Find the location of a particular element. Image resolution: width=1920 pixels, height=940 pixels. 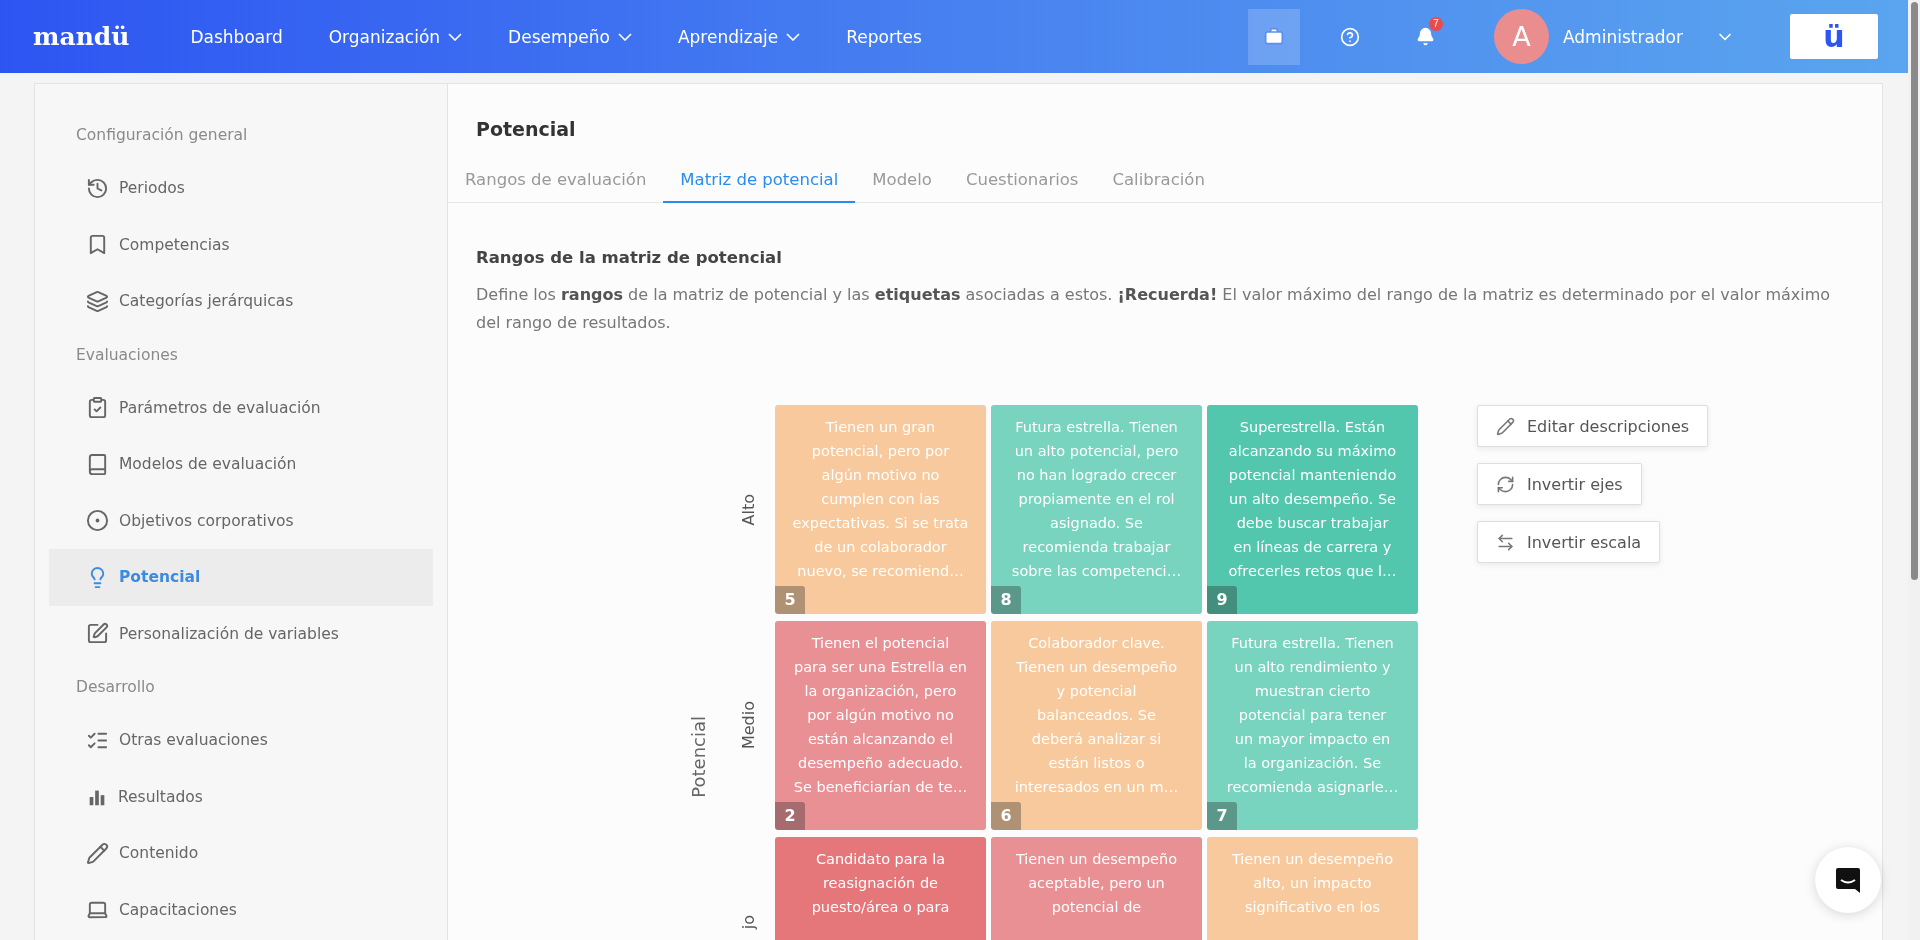

action-button: Invertir escala is located at coordinates (1569, 542).